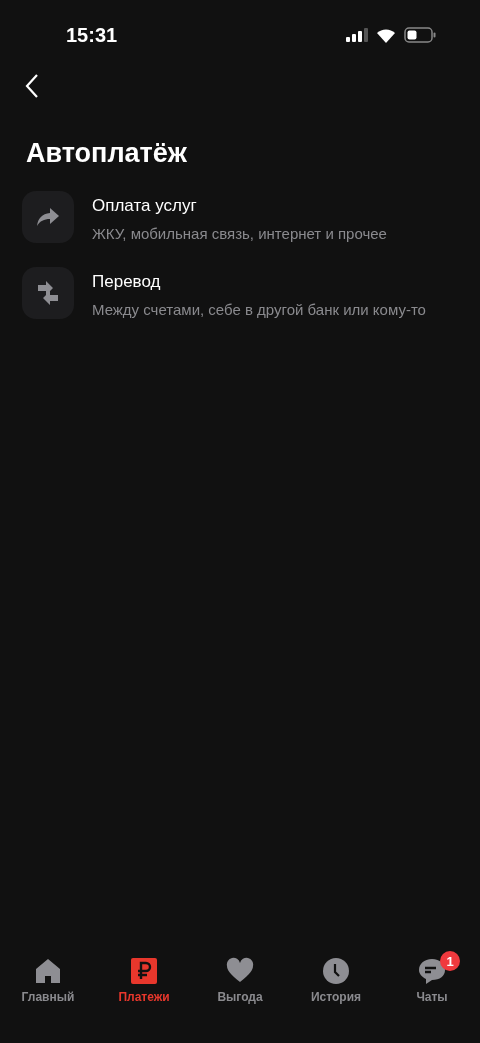 The height and width of the screenshot is (1043, 480). I want to click on tab-bar-item: Чаты 1, so click(432, 973).